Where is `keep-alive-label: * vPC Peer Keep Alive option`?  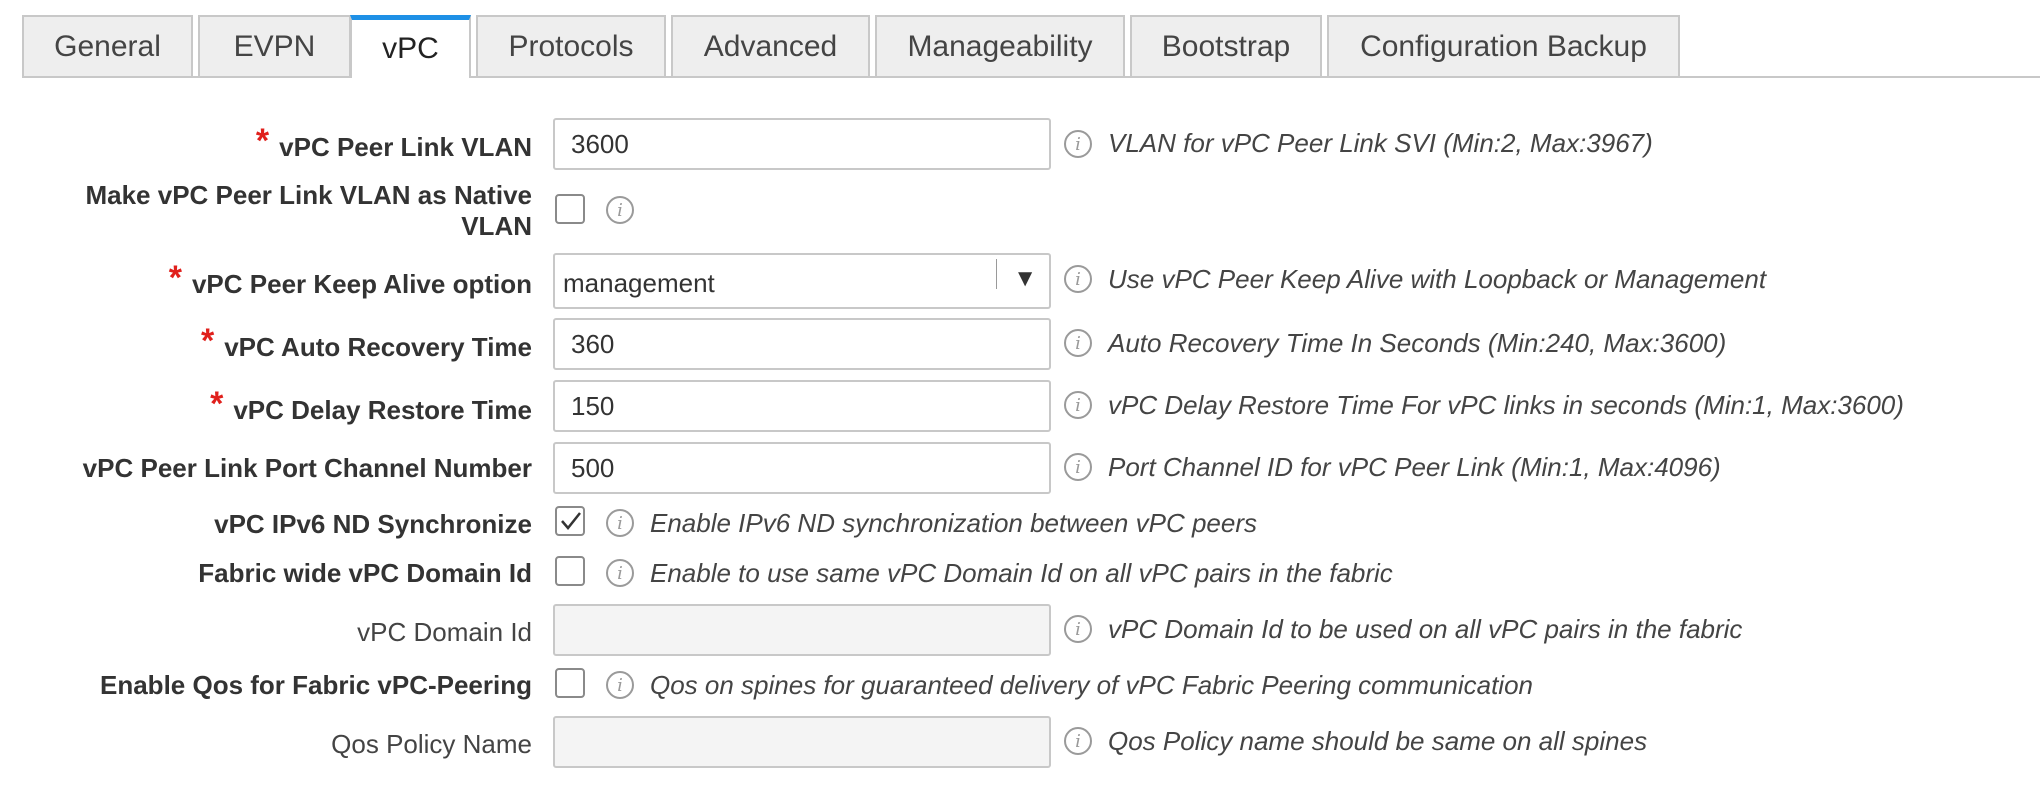
keep-alive-label: * vPC Peer Keep Alive option is located at coordinates (350, 279).